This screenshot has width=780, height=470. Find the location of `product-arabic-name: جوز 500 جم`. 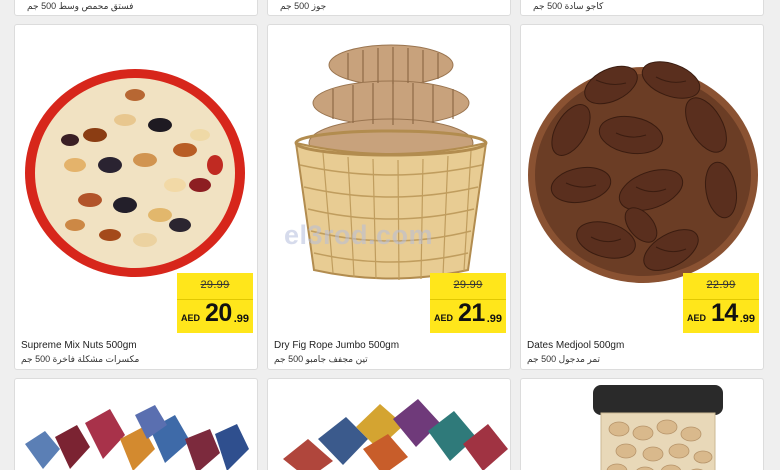

product-arabic-name: جوز 500 جم is located at coordinates (303, 6).